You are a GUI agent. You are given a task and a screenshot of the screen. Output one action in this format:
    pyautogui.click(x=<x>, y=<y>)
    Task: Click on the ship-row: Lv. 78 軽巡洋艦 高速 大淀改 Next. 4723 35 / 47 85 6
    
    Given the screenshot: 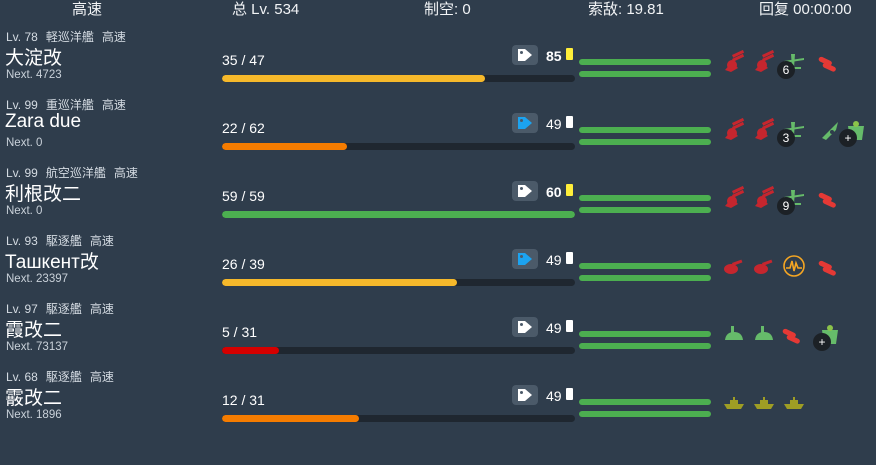 What is the action you would take?
    pyautogui.click(x=438, y=60)
    